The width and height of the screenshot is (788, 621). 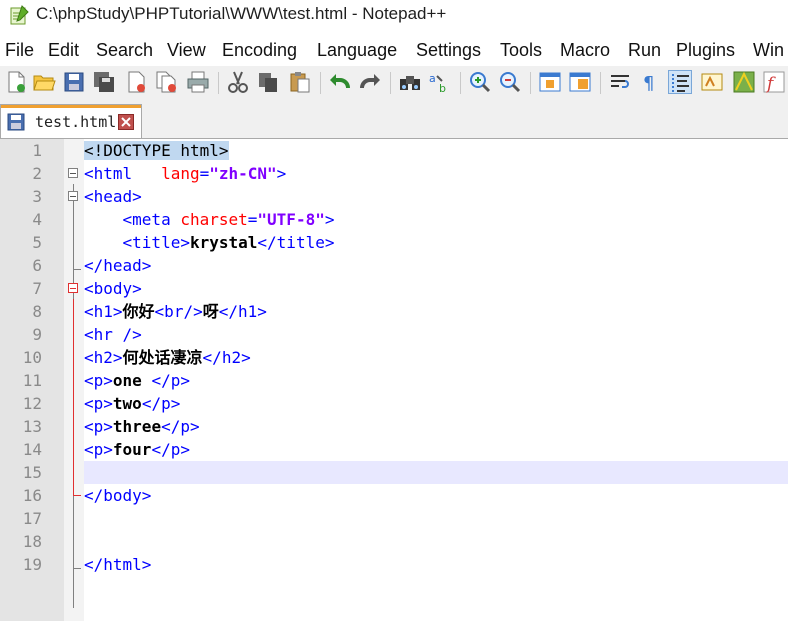 I want to click on code-line: 13 <p>three</p>, so click(x=394, y=426).